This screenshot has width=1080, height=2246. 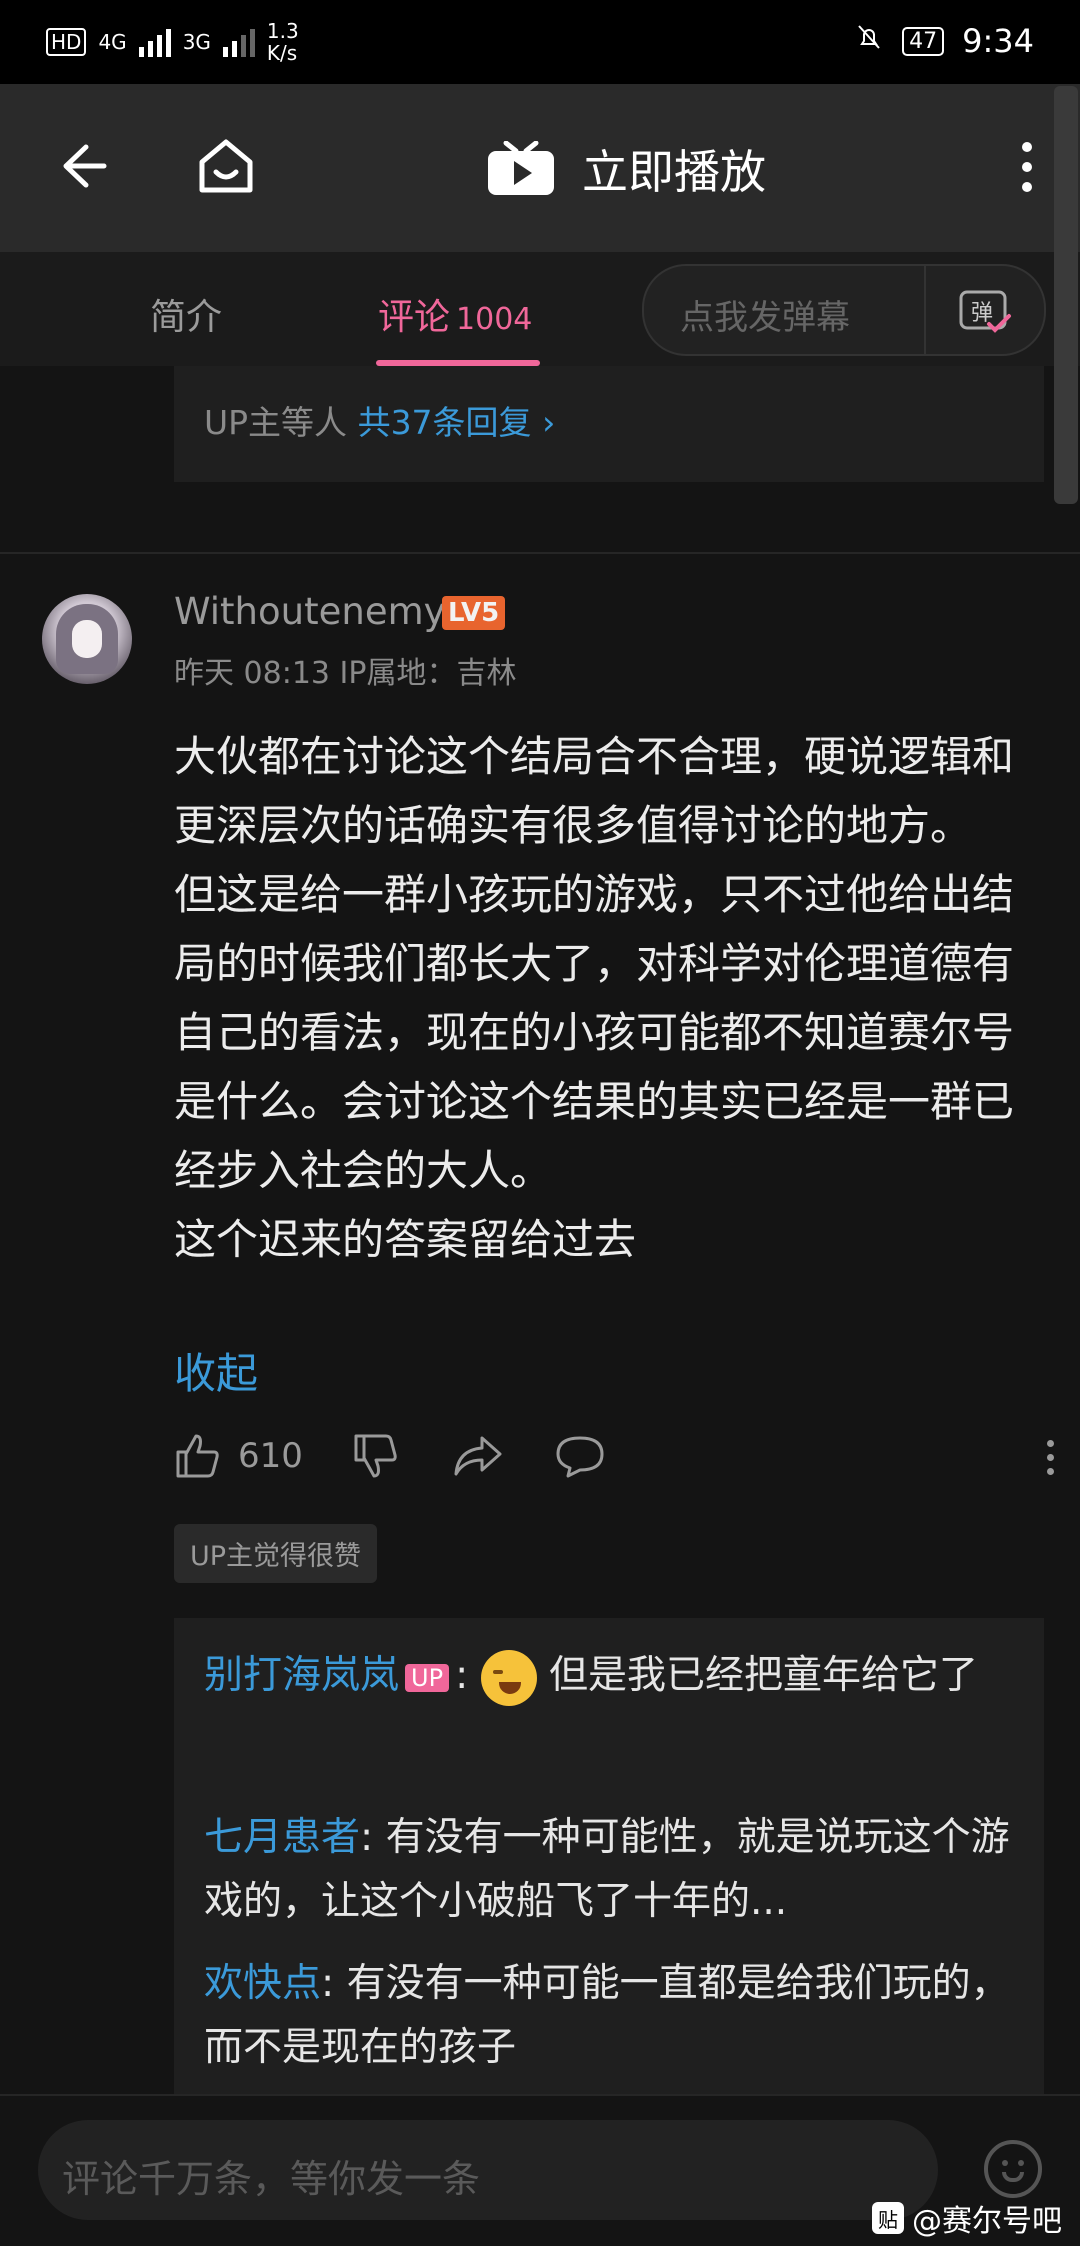 What do you see at coordinates (1050, 1457) in the screenshot?
I see `comment-more-icon` at bounding box center [1050, 1457].